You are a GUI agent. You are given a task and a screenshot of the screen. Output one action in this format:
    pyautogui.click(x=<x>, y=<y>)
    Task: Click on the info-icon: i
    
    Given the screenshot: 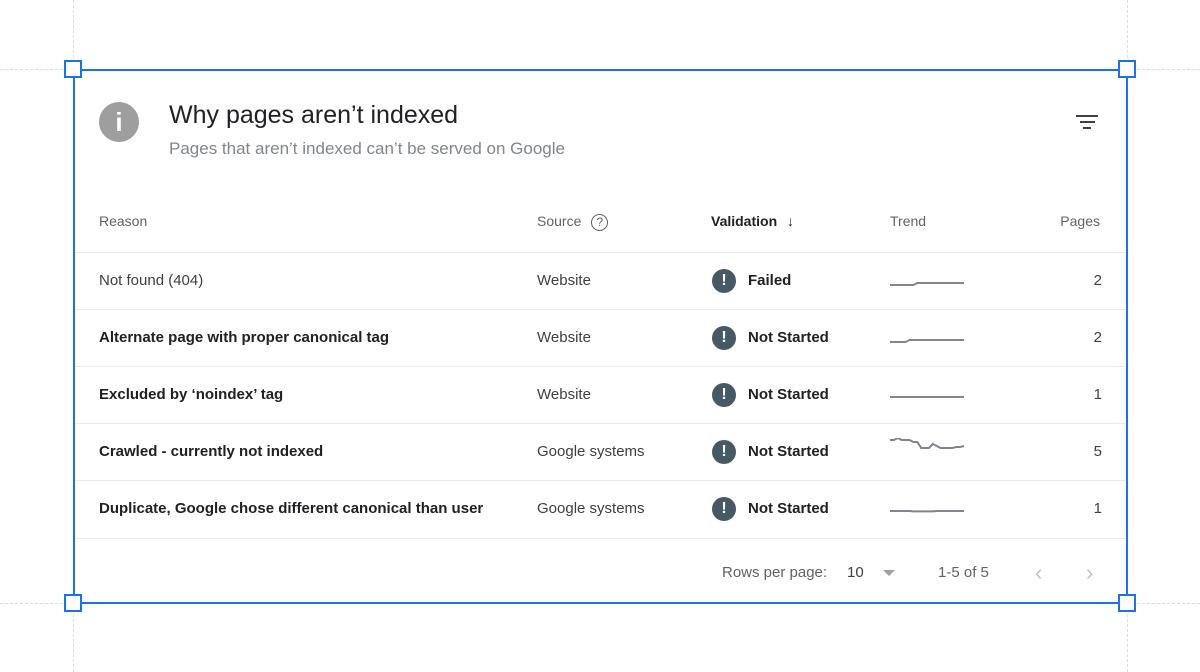 What is the action you would take?
    pyautogui.click(x=119, y=122)
    